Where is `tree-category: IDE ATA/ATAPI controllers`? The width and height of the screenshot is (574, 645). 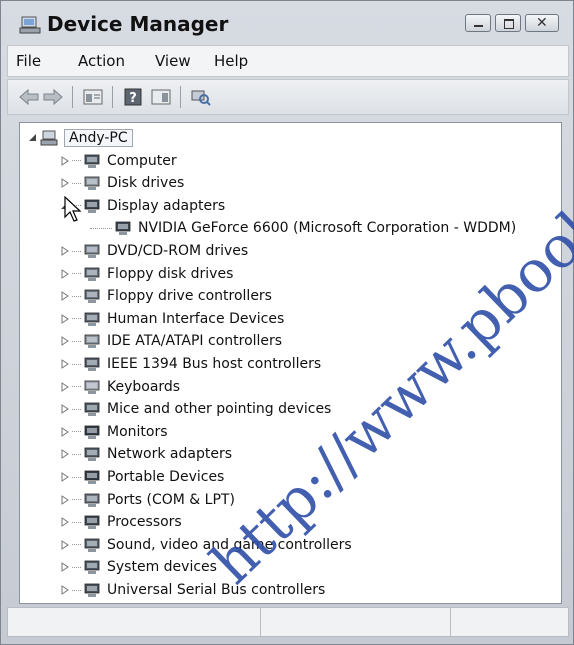 tree-category: IDE ATA/ATAPI controllers is located at coordinates (171, 341).